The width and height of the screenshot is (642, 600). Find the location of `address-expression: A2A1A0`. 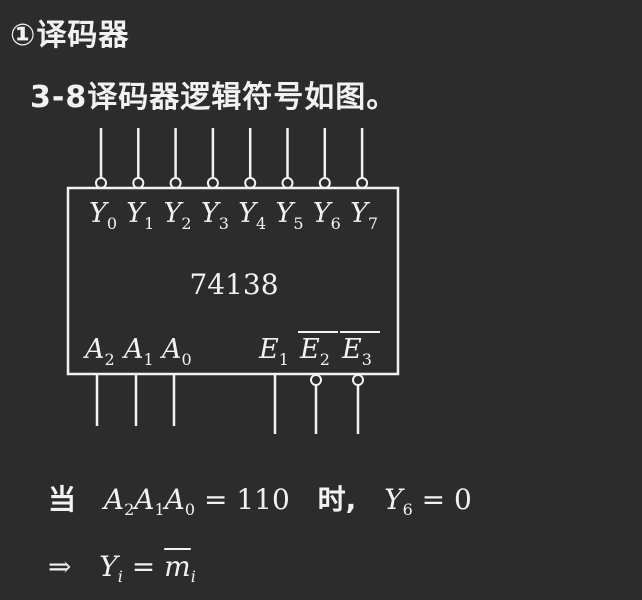

address-expression: A2A1A0 is located at coordinates (149, 501).